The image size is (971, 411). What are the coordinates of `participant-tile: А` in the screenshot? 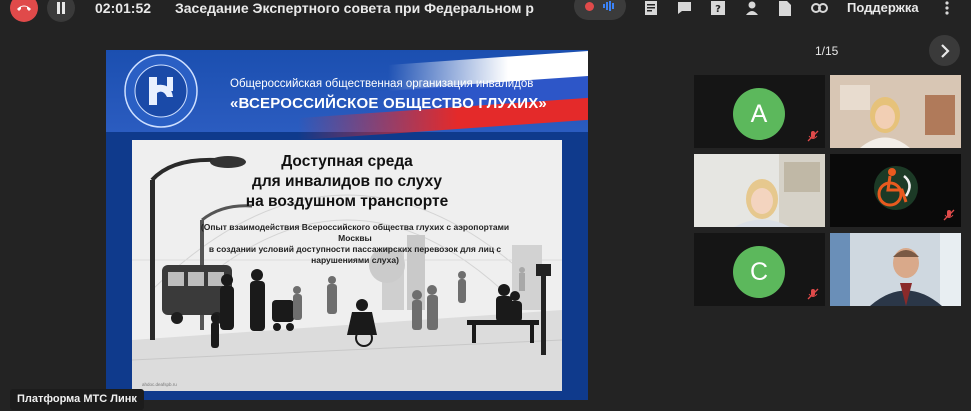 It's located at (759, 111).